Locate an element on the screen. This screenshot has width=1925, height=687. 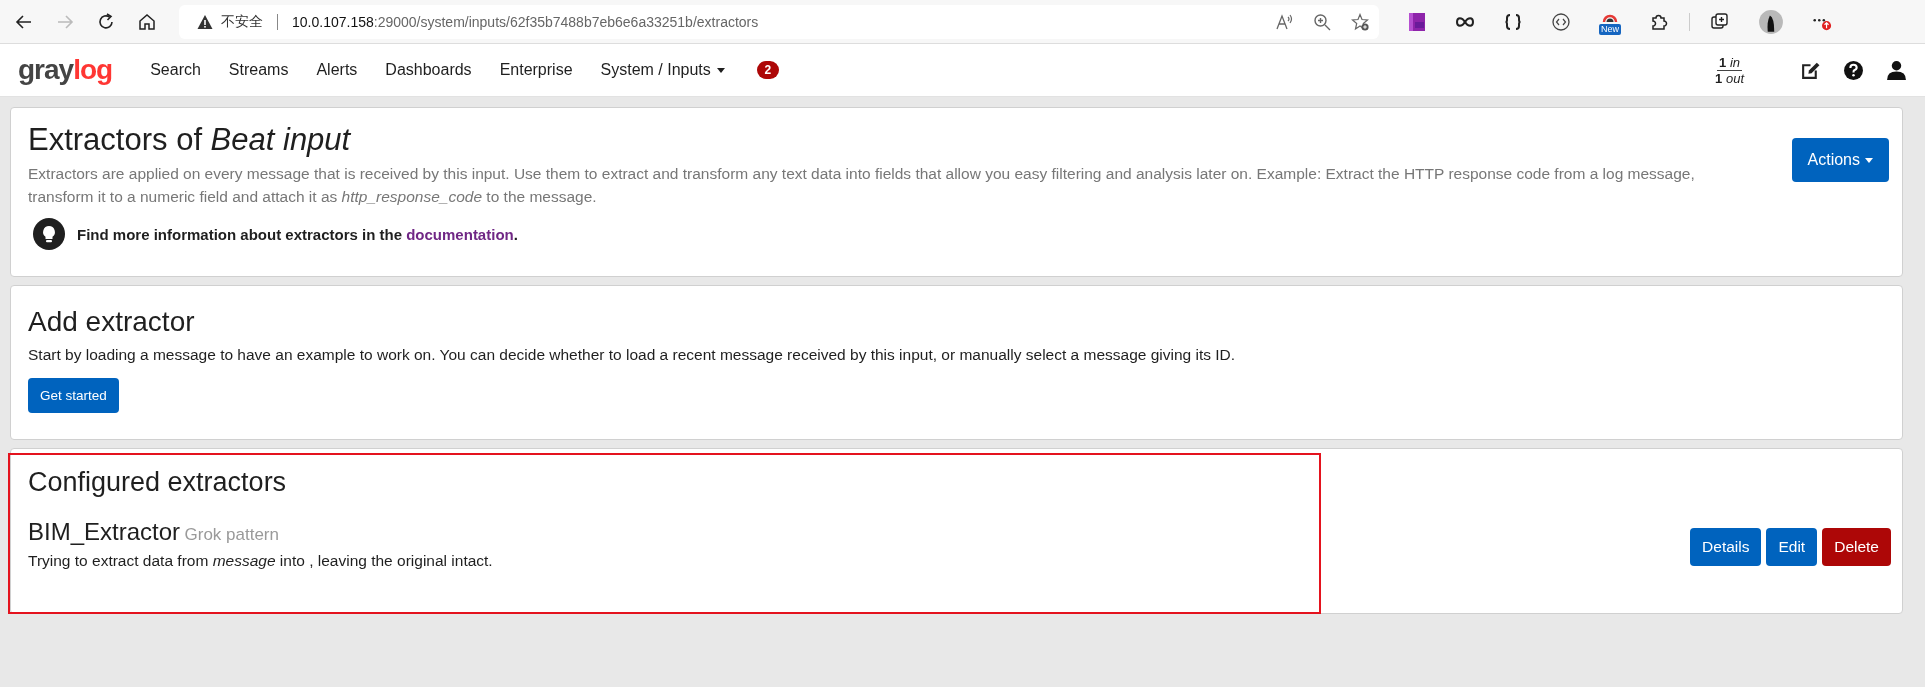
action-button: Details is located at coordinates (1726, 547).